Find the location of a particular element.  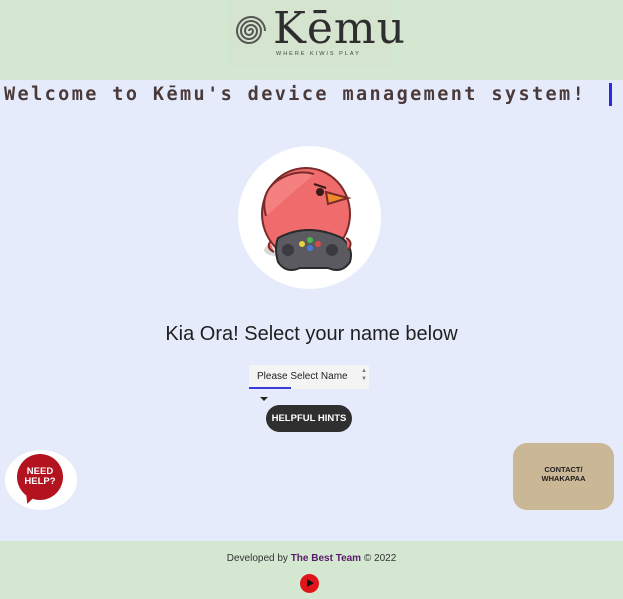

spiral-icon is located at coordinates (250, 30).